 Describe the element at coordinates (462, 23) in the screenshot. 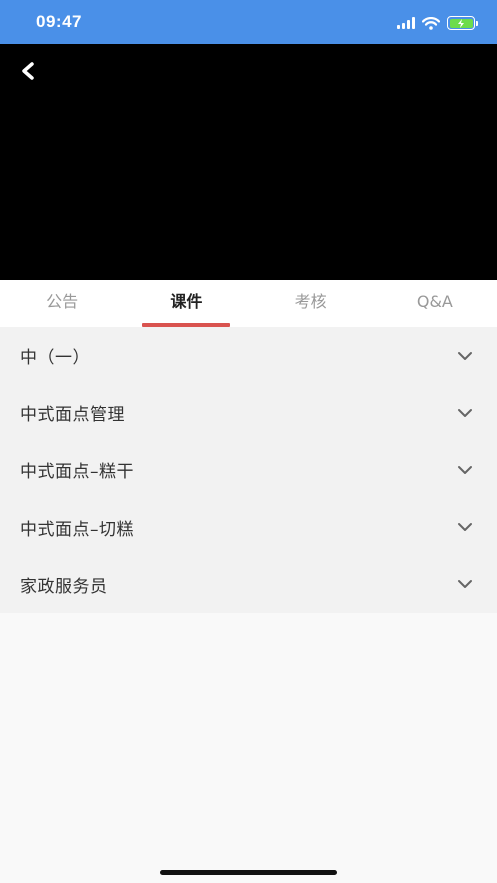

I see `battery-charging-icon` at that location.